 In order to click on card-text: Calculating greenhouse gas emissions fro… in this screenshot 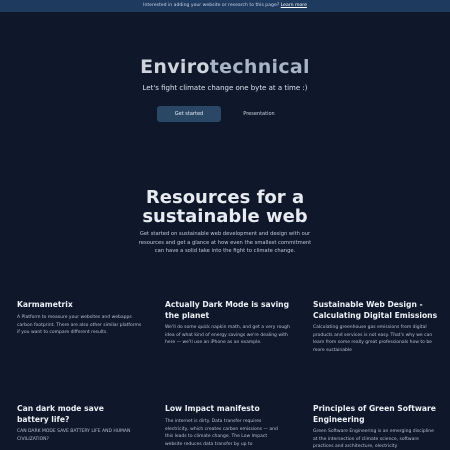, I will do `click(373, 339)`.